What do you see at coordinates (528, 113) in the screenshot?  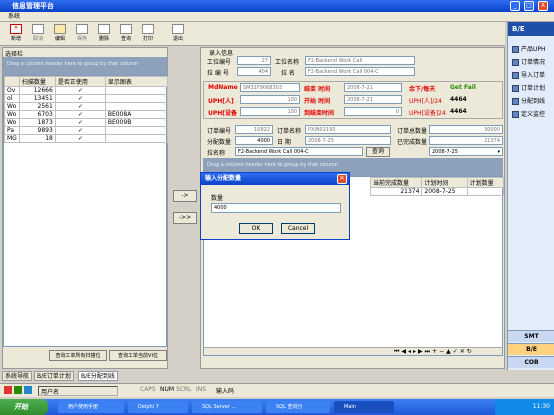 I see `nav-item-define-monitor: 定义监控` at bounding box center [528, 113].